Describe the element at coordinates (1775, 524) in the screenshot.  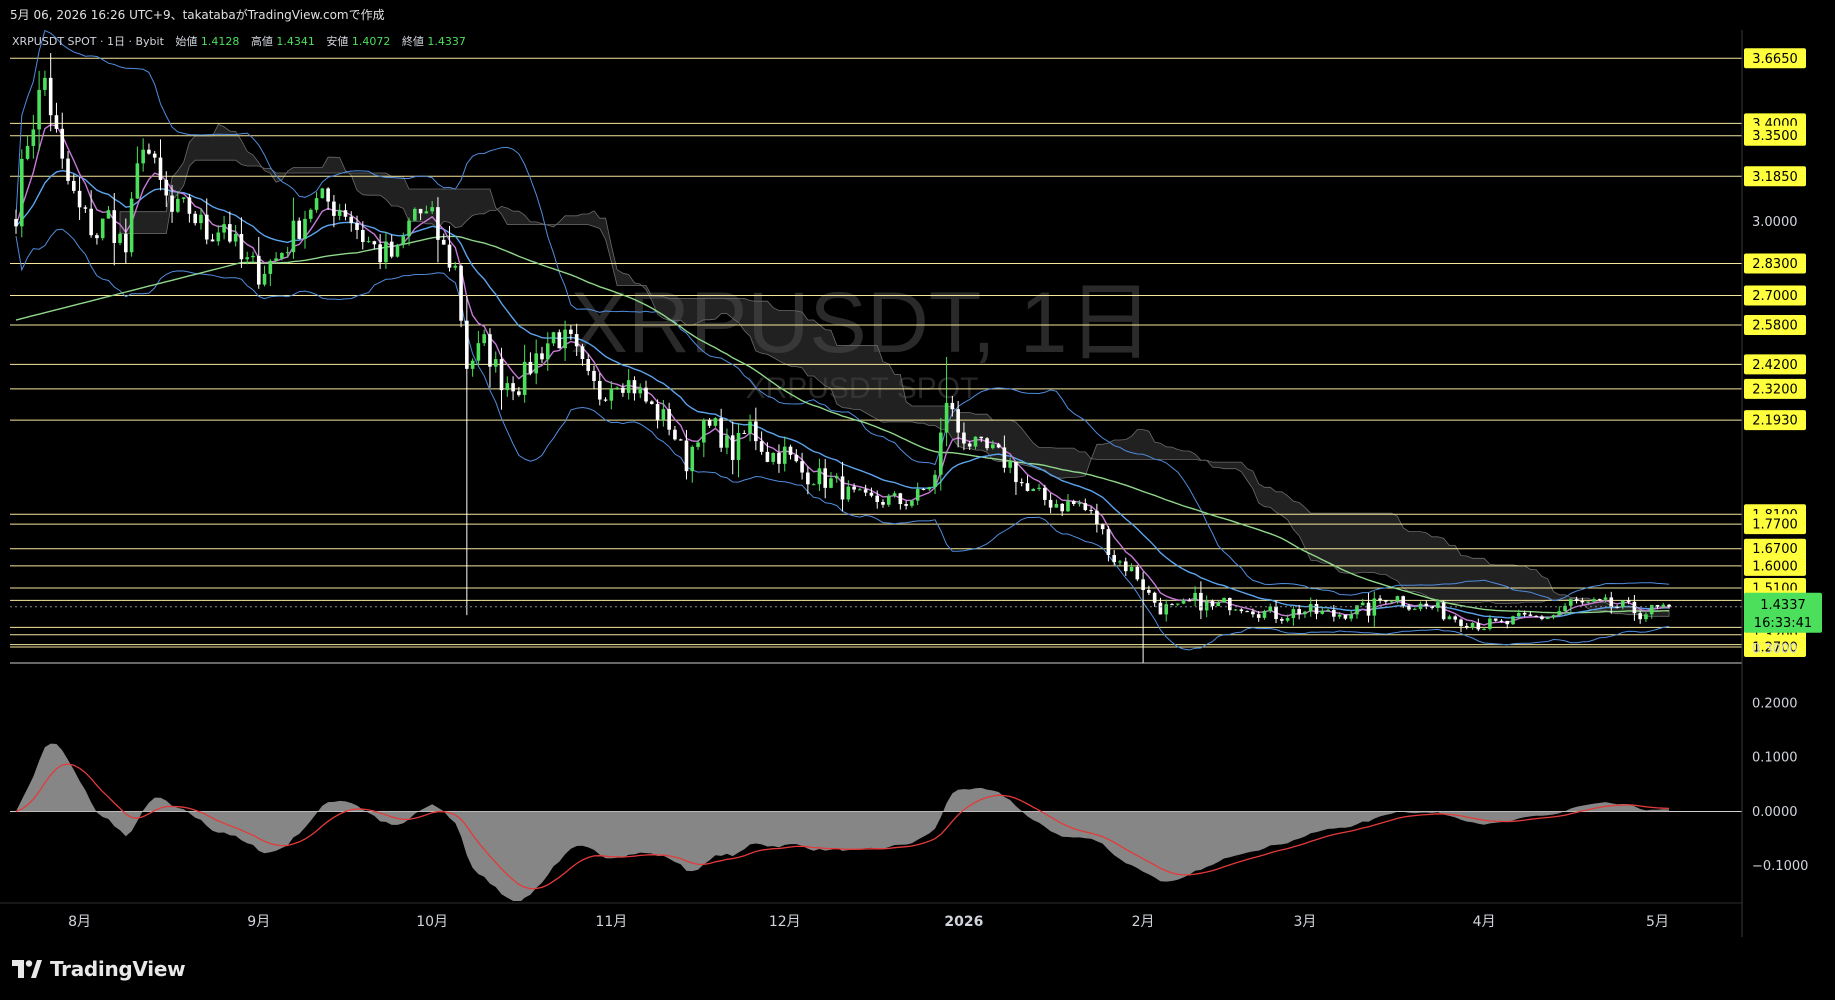
I see `price-level-badge: 1.7700` at that location.